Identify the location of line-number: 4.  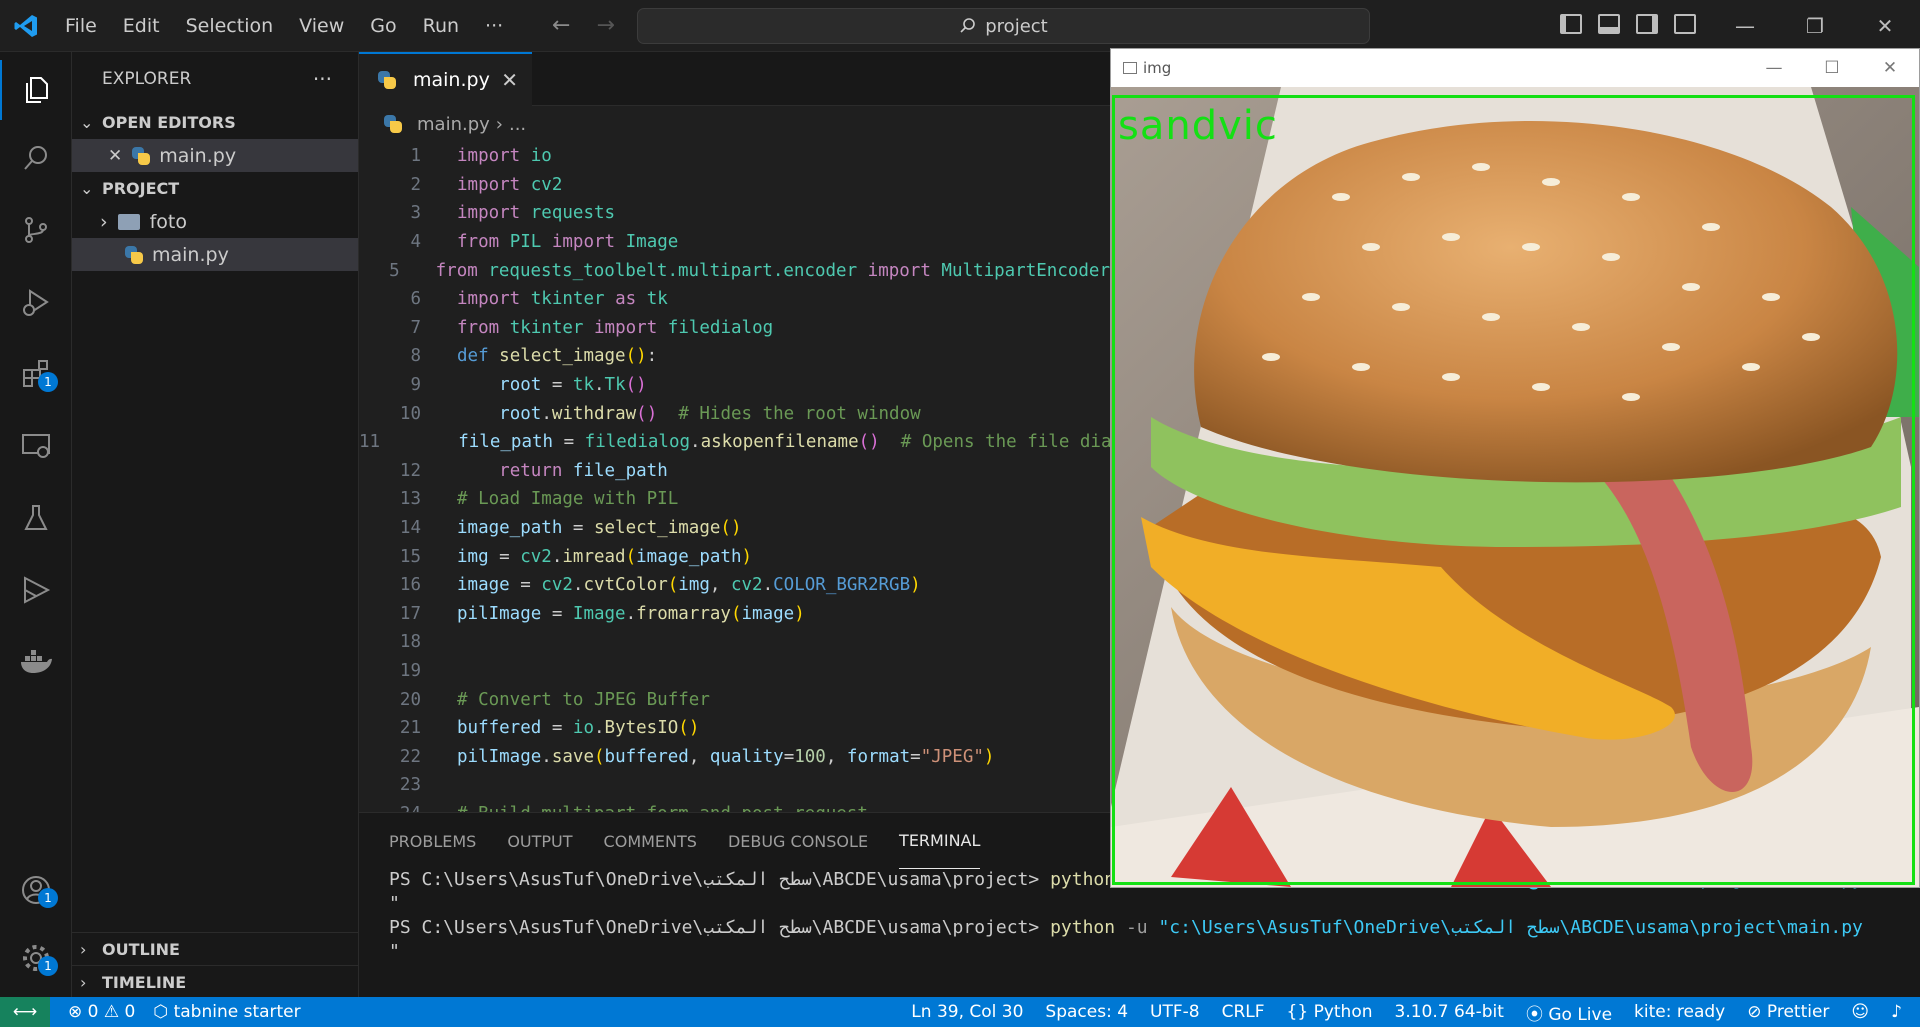
(415, 242).